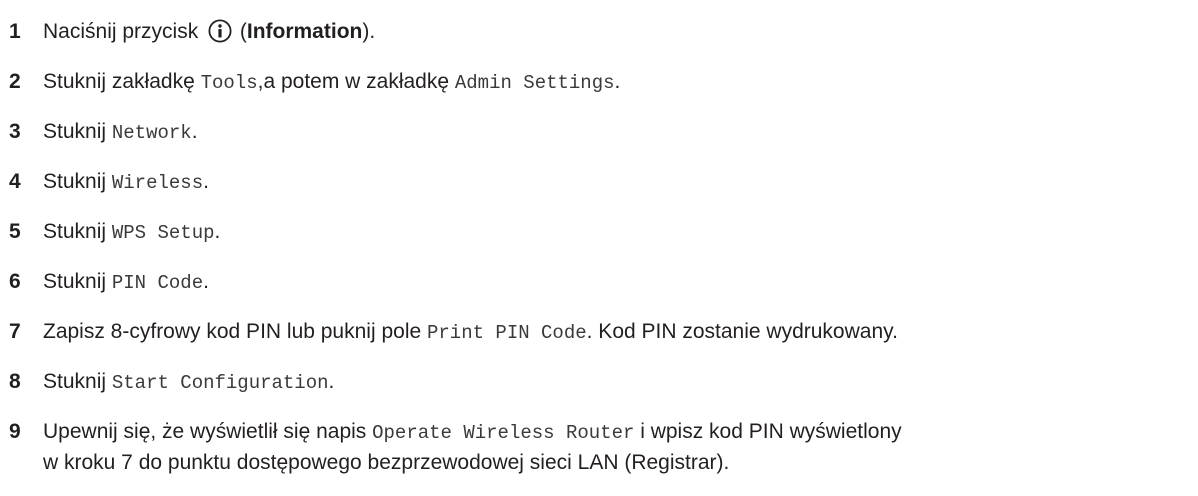  I want to click on step-text-part: i wpisz kod PIN wyświetlony, so click(768, 431).